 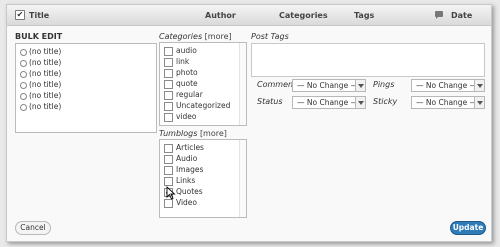 What do you see at coordinates (468, 228) in the screenshot?
I see `update-button: Update` at bounding box center [468, 228].